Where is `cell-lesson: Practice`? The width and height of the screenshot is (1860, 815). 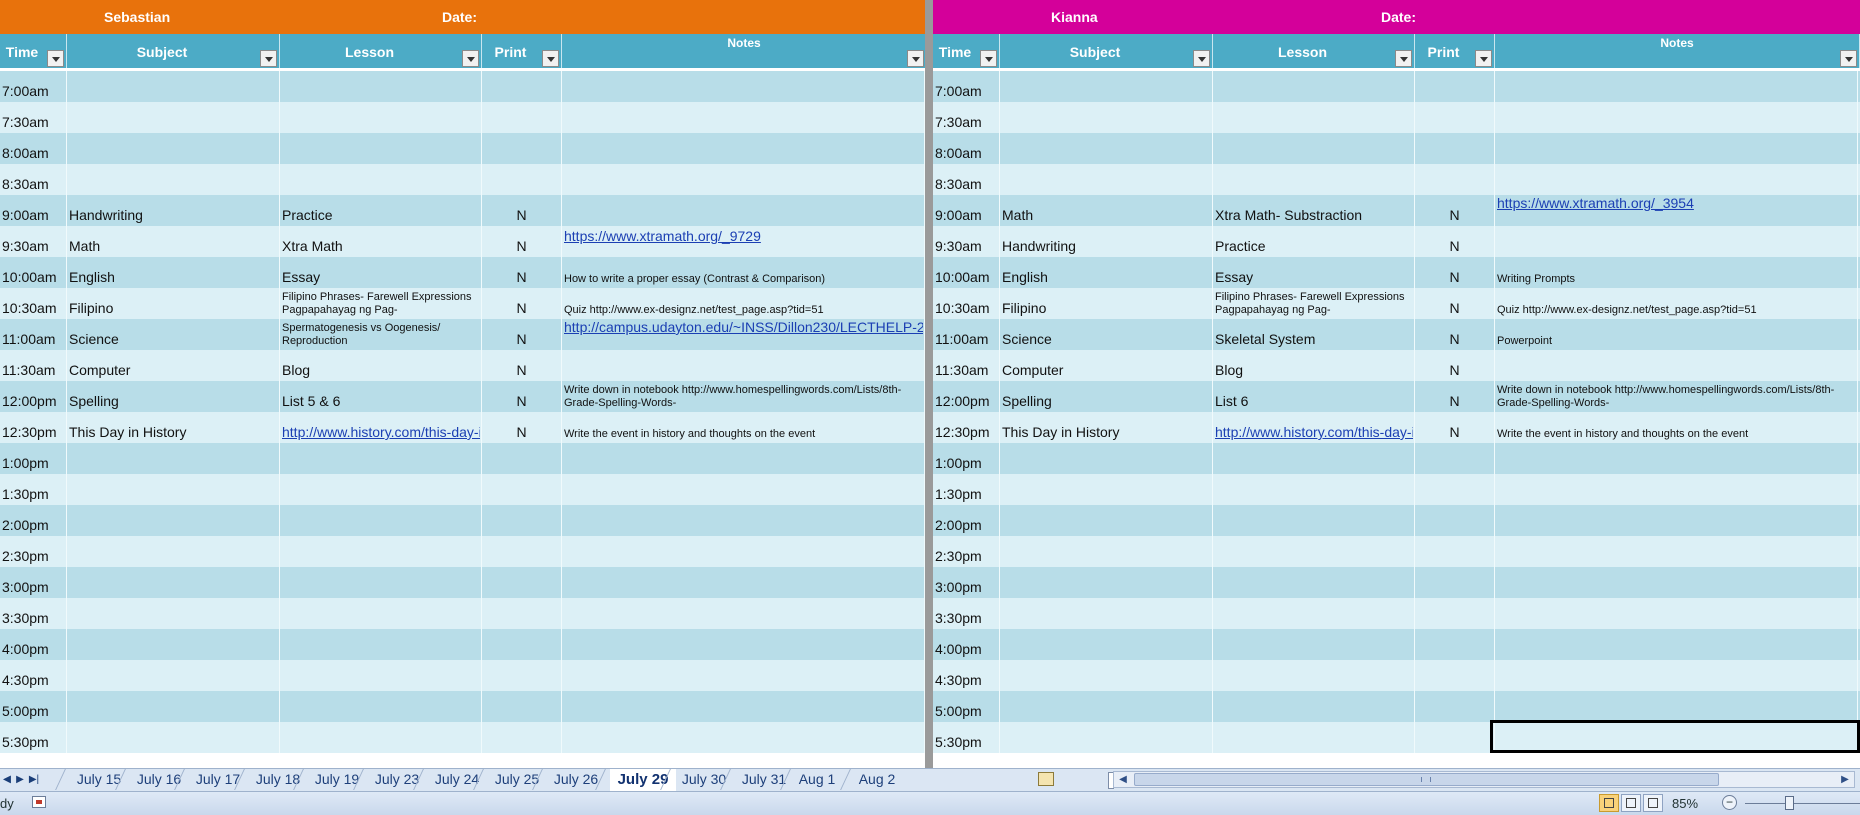
cell-lesson: Practice is located at coordinates (381, 210).